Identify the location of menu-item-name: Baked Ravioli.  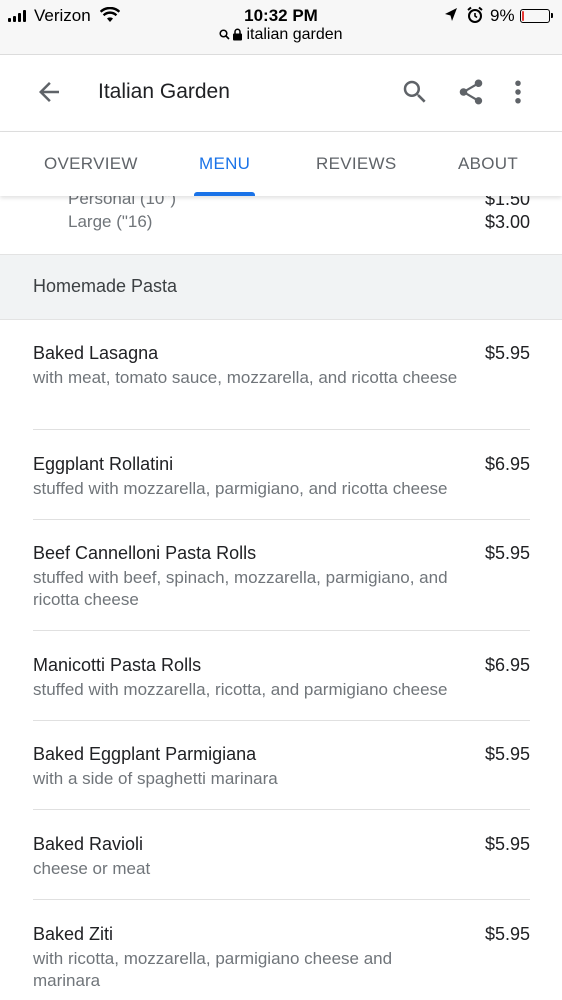
(88, 844).